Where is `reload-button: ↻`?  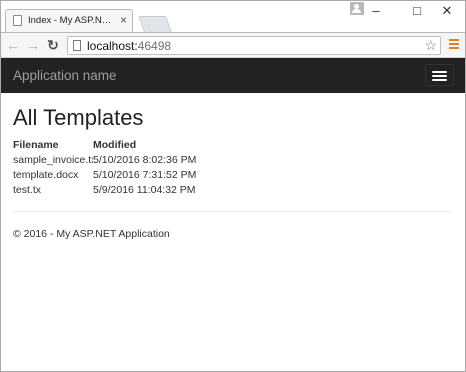
reload-button: ↻ is located at coordinates (53, 45).